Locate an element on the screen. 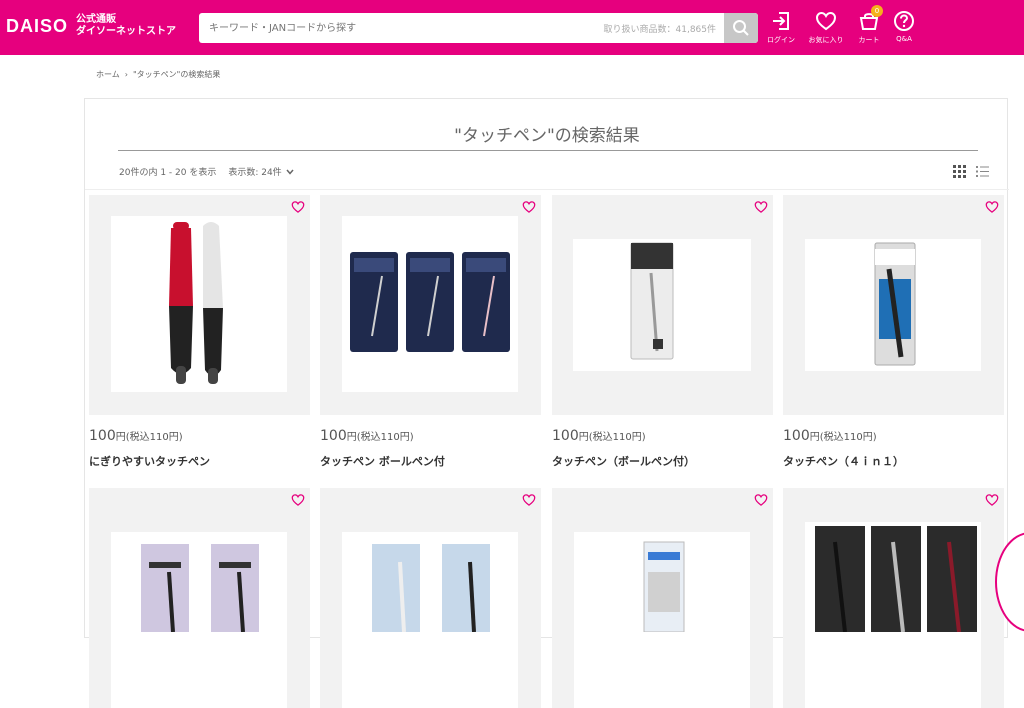 Image resolution: width=1024 pixels, height=708 pixels. touch-pen-blister-image is located at coordinates (664, 587).